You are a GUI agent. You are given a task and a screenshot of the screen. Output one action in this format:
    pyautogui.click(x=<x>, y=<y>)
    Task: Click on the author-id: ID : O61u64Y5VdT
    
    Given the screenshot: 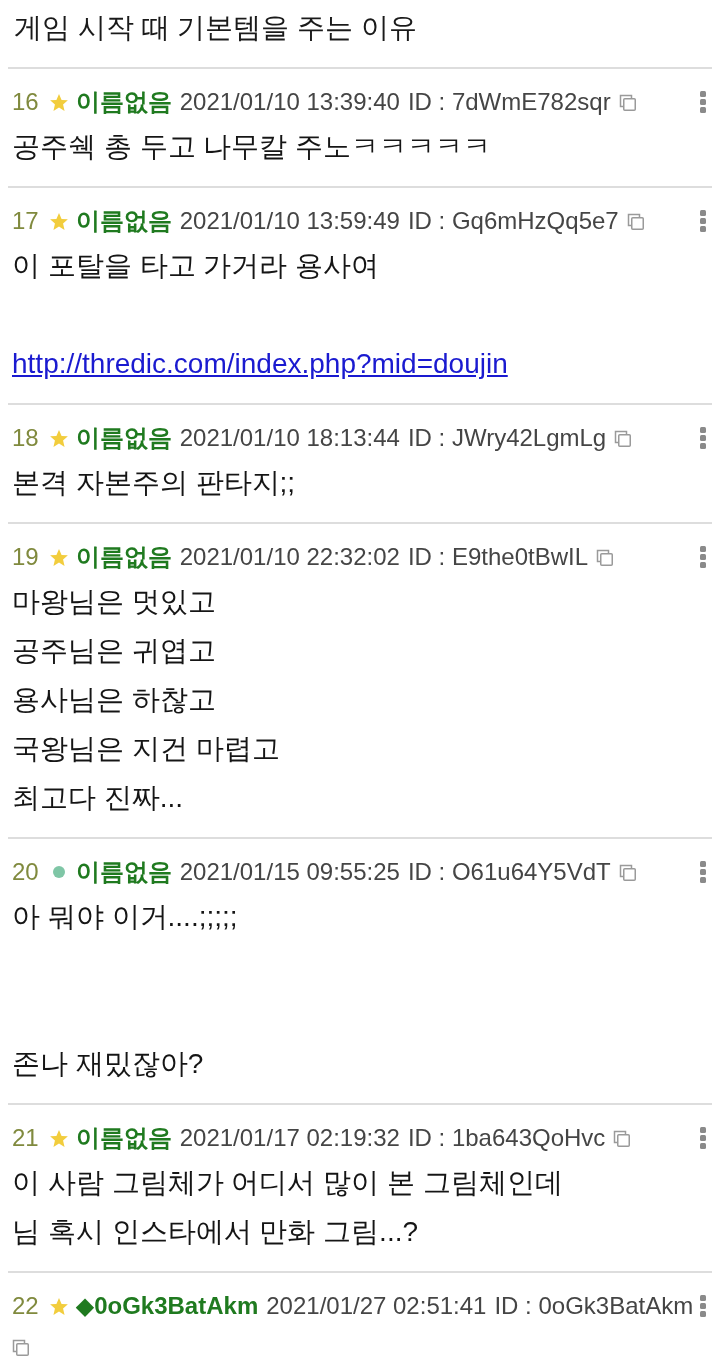 What is the action you would take?
    pyautogui.click(x=509, y=872)
    